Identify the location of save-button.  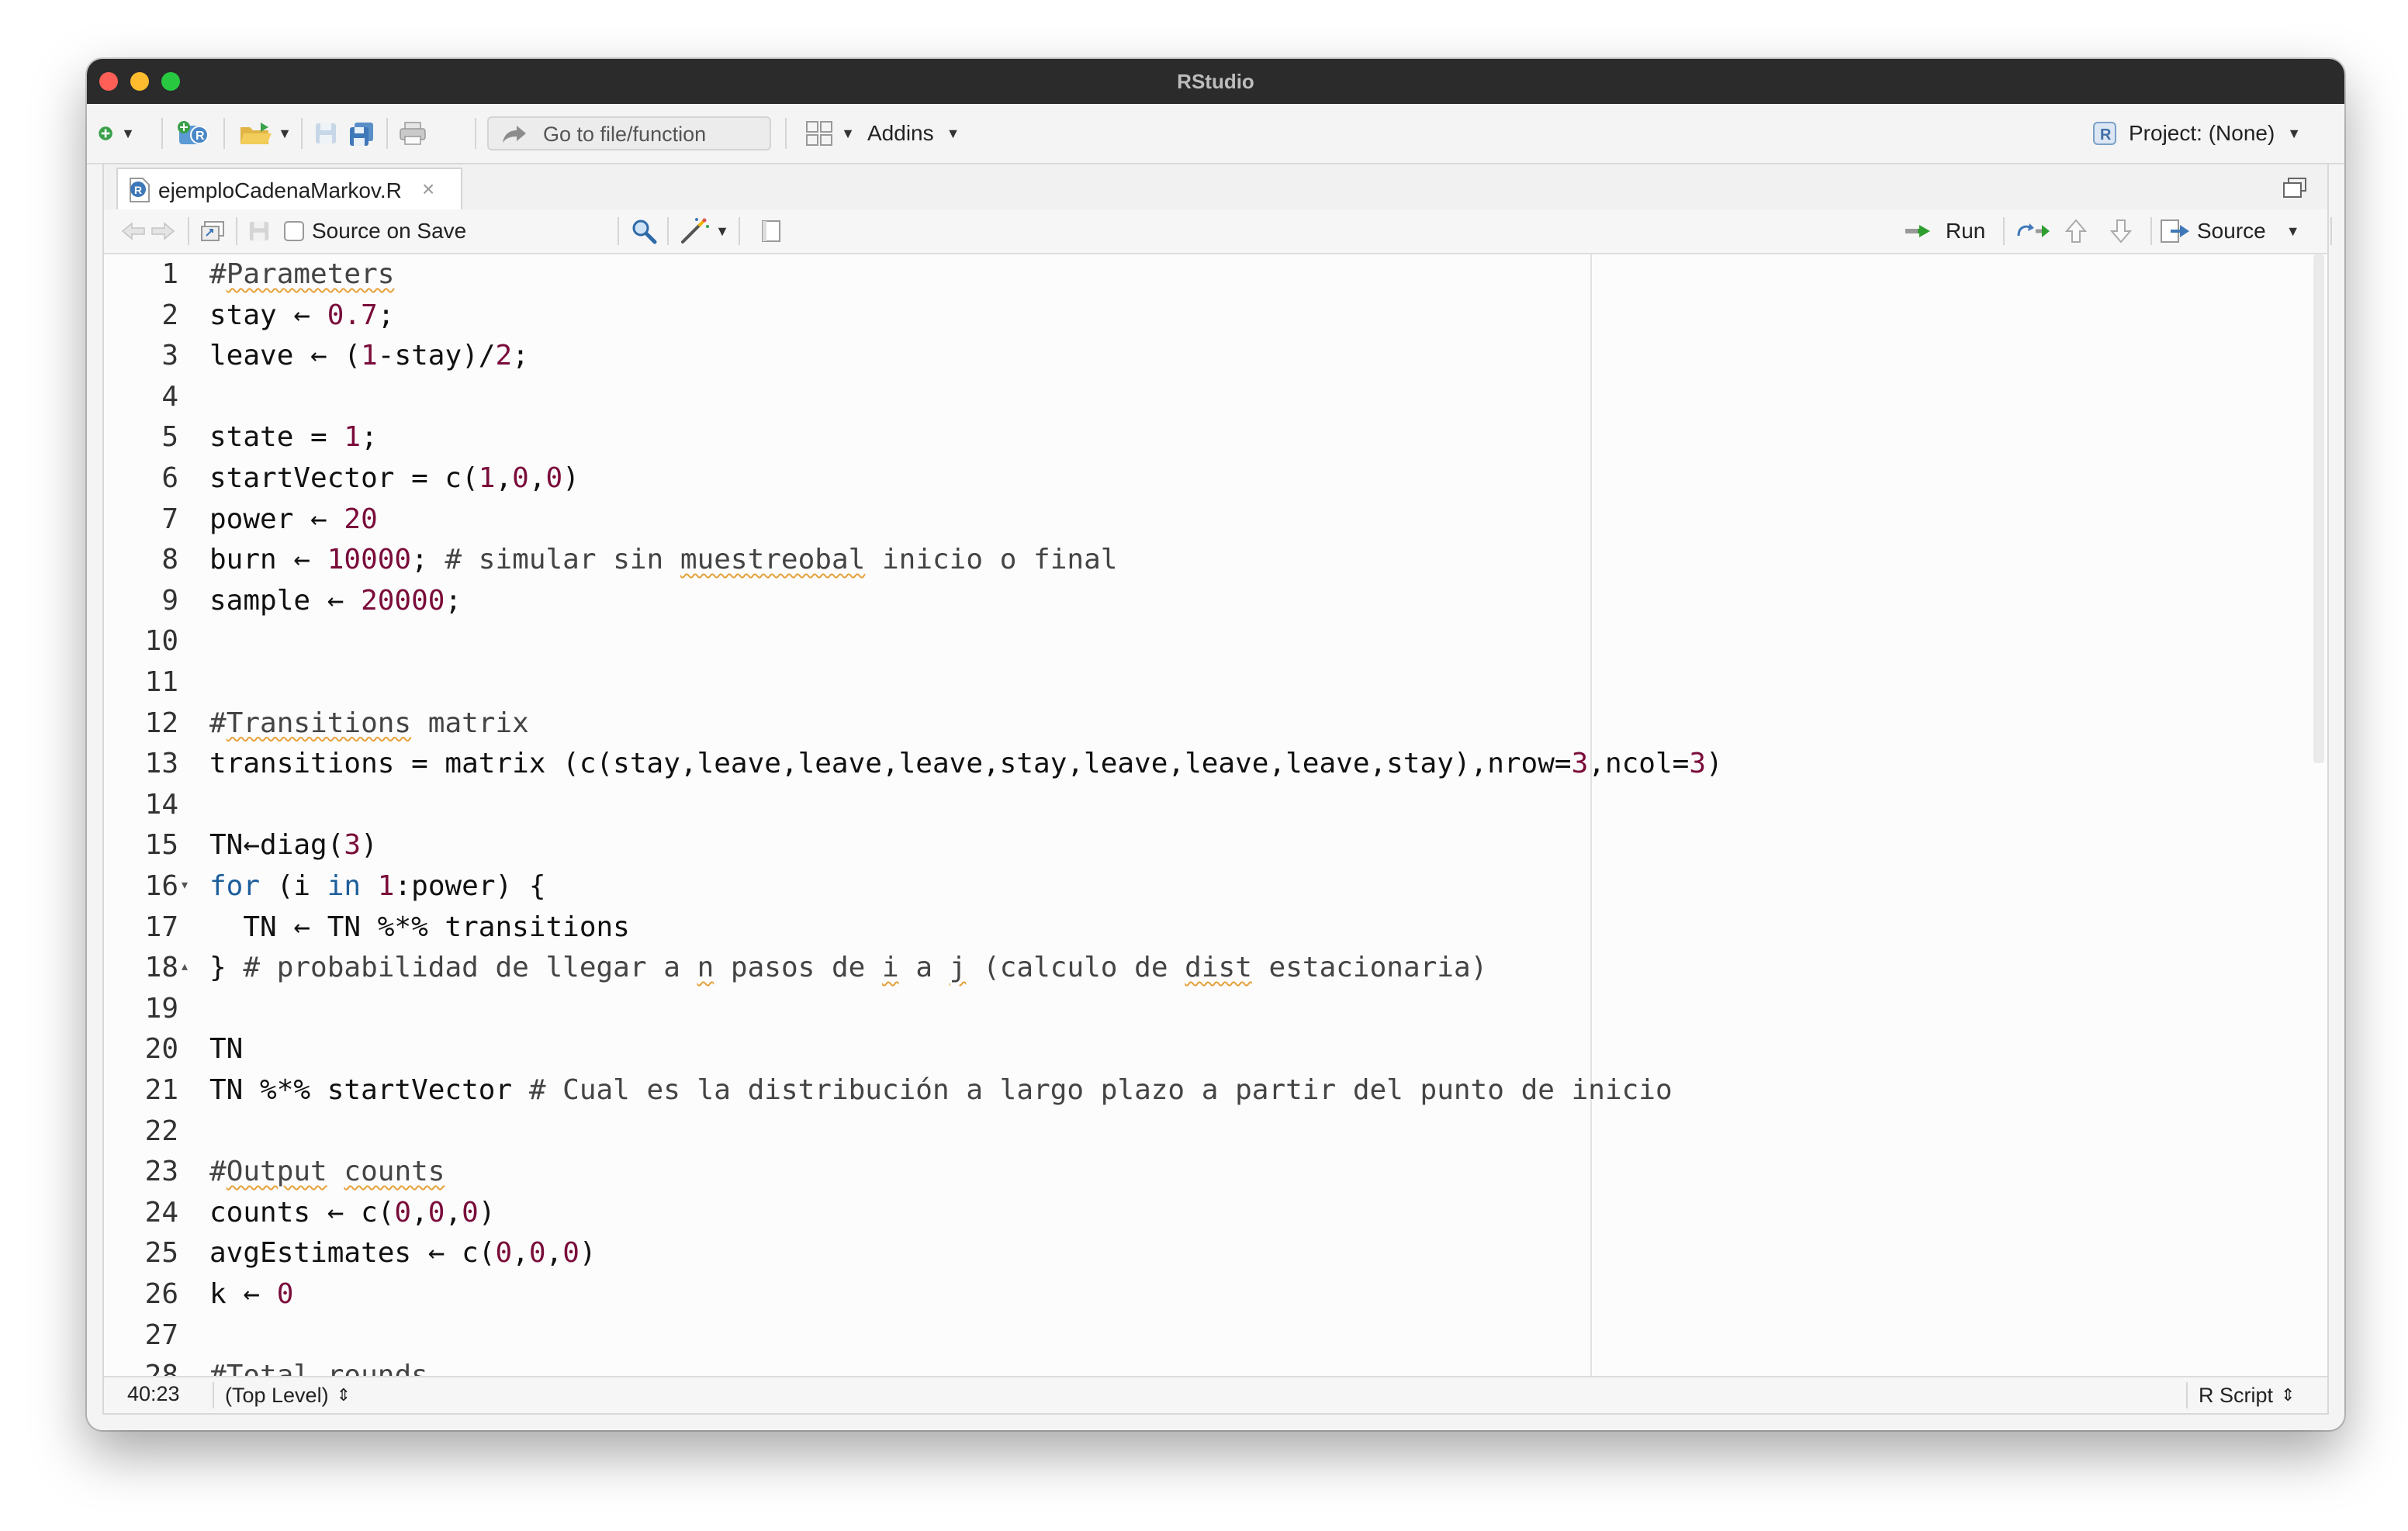
(325, 133).